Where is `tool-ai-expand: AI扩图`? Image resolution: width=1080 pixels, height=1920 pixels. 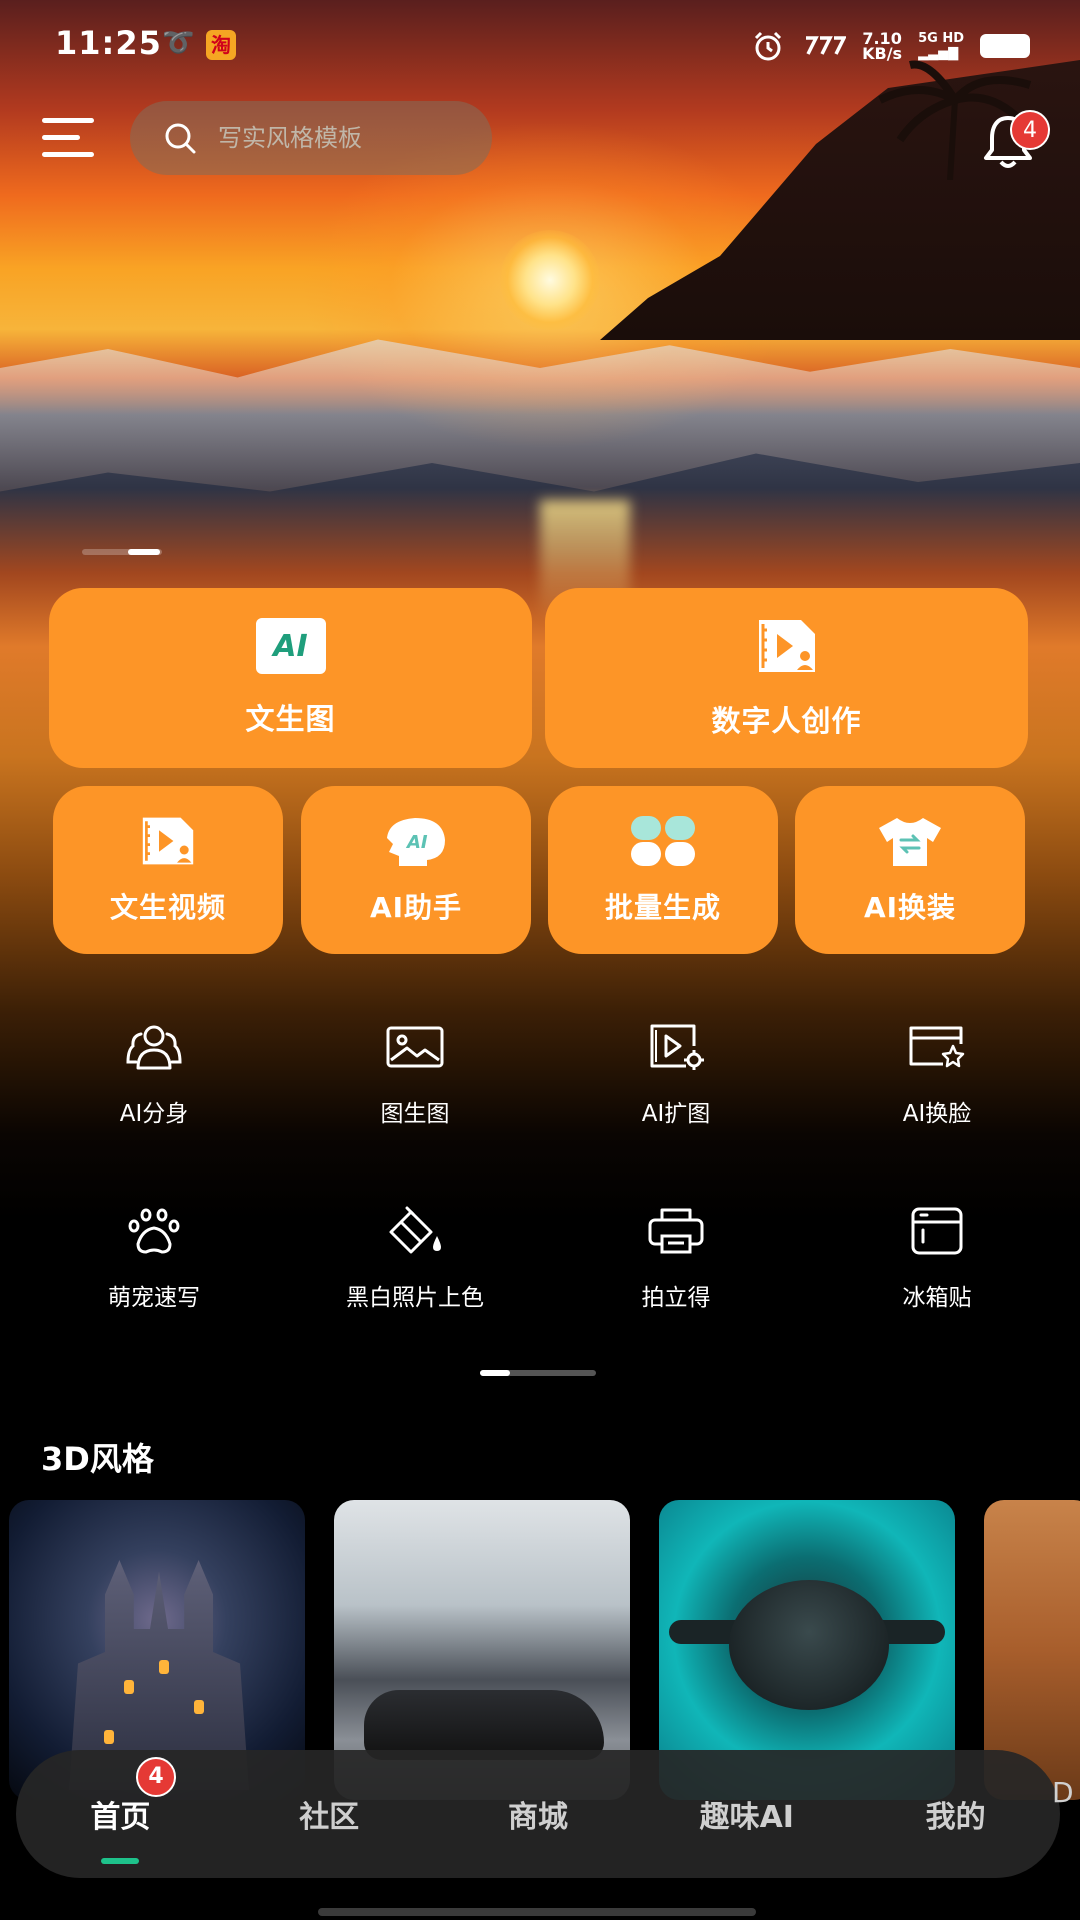
tool-ai-expand: AI扩图 is located at coordinates (676, 1092).